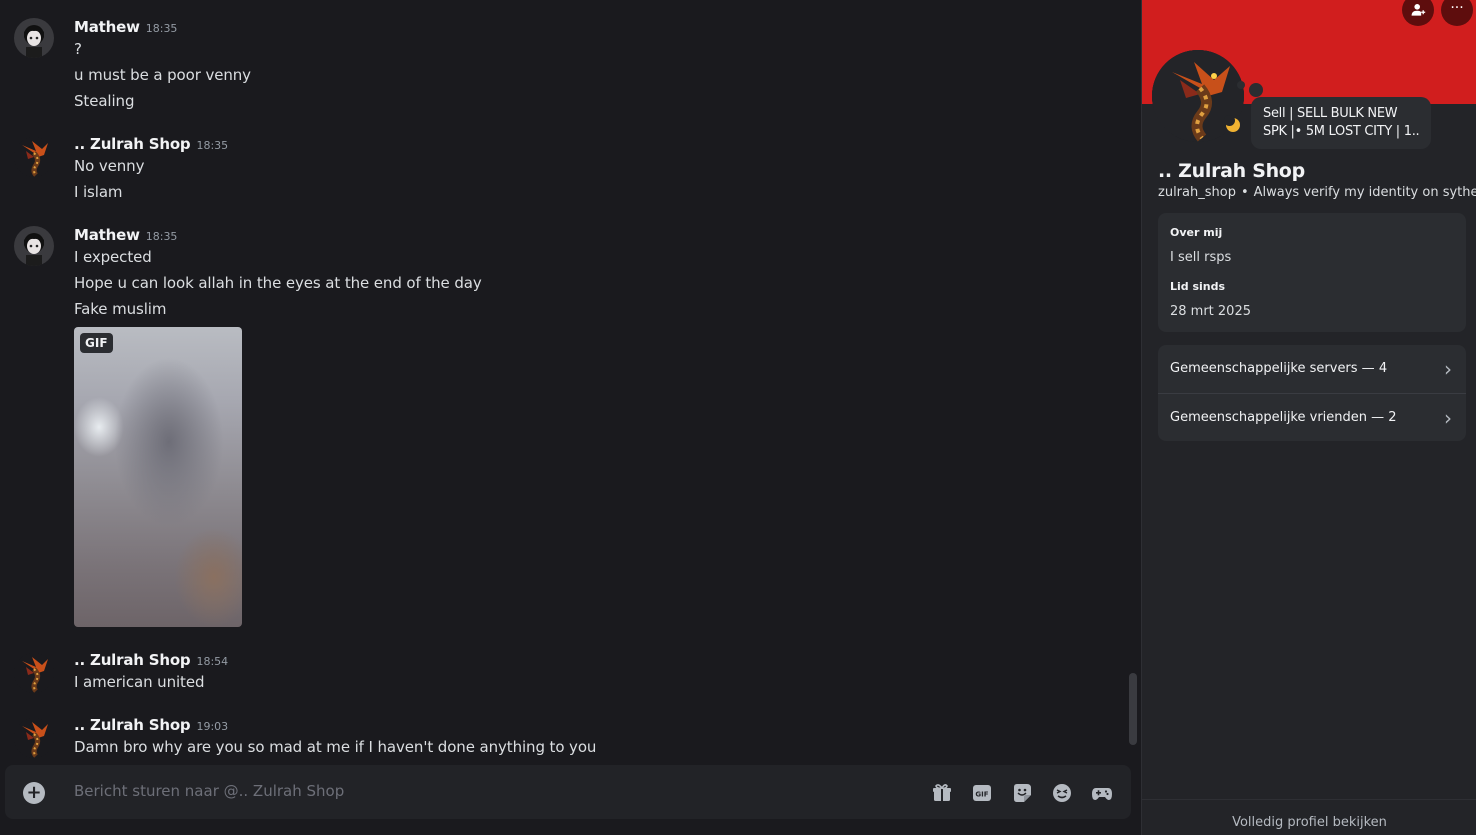  I want to click on gif-badge: GIF, so click(96, 343).